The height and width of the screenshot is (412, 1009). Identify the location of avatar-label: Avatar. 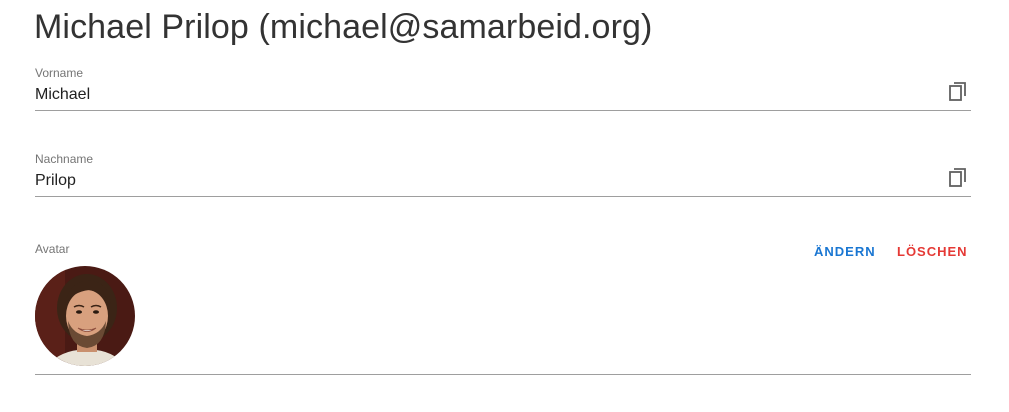
(52, 249).